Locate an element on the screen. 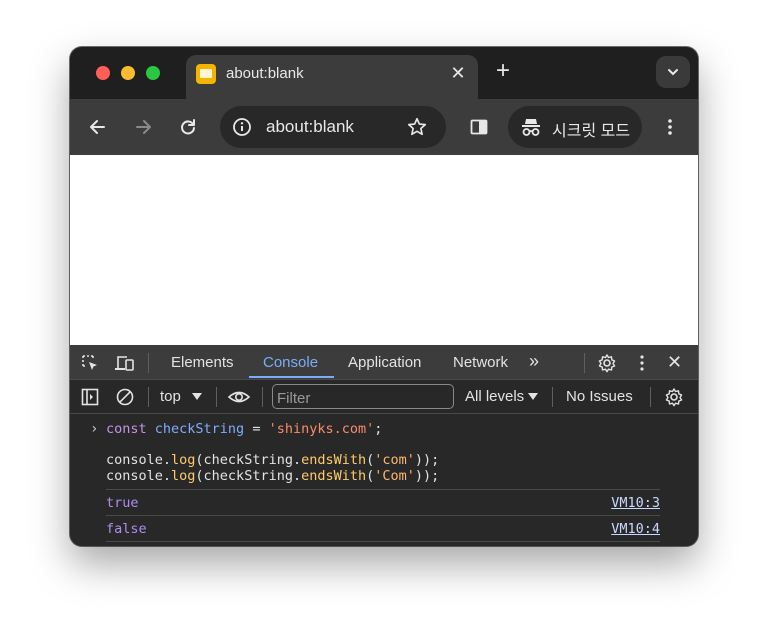 This screenshot has width=768, height=639. show-sidebar-button is located at coordinates (90, 397).